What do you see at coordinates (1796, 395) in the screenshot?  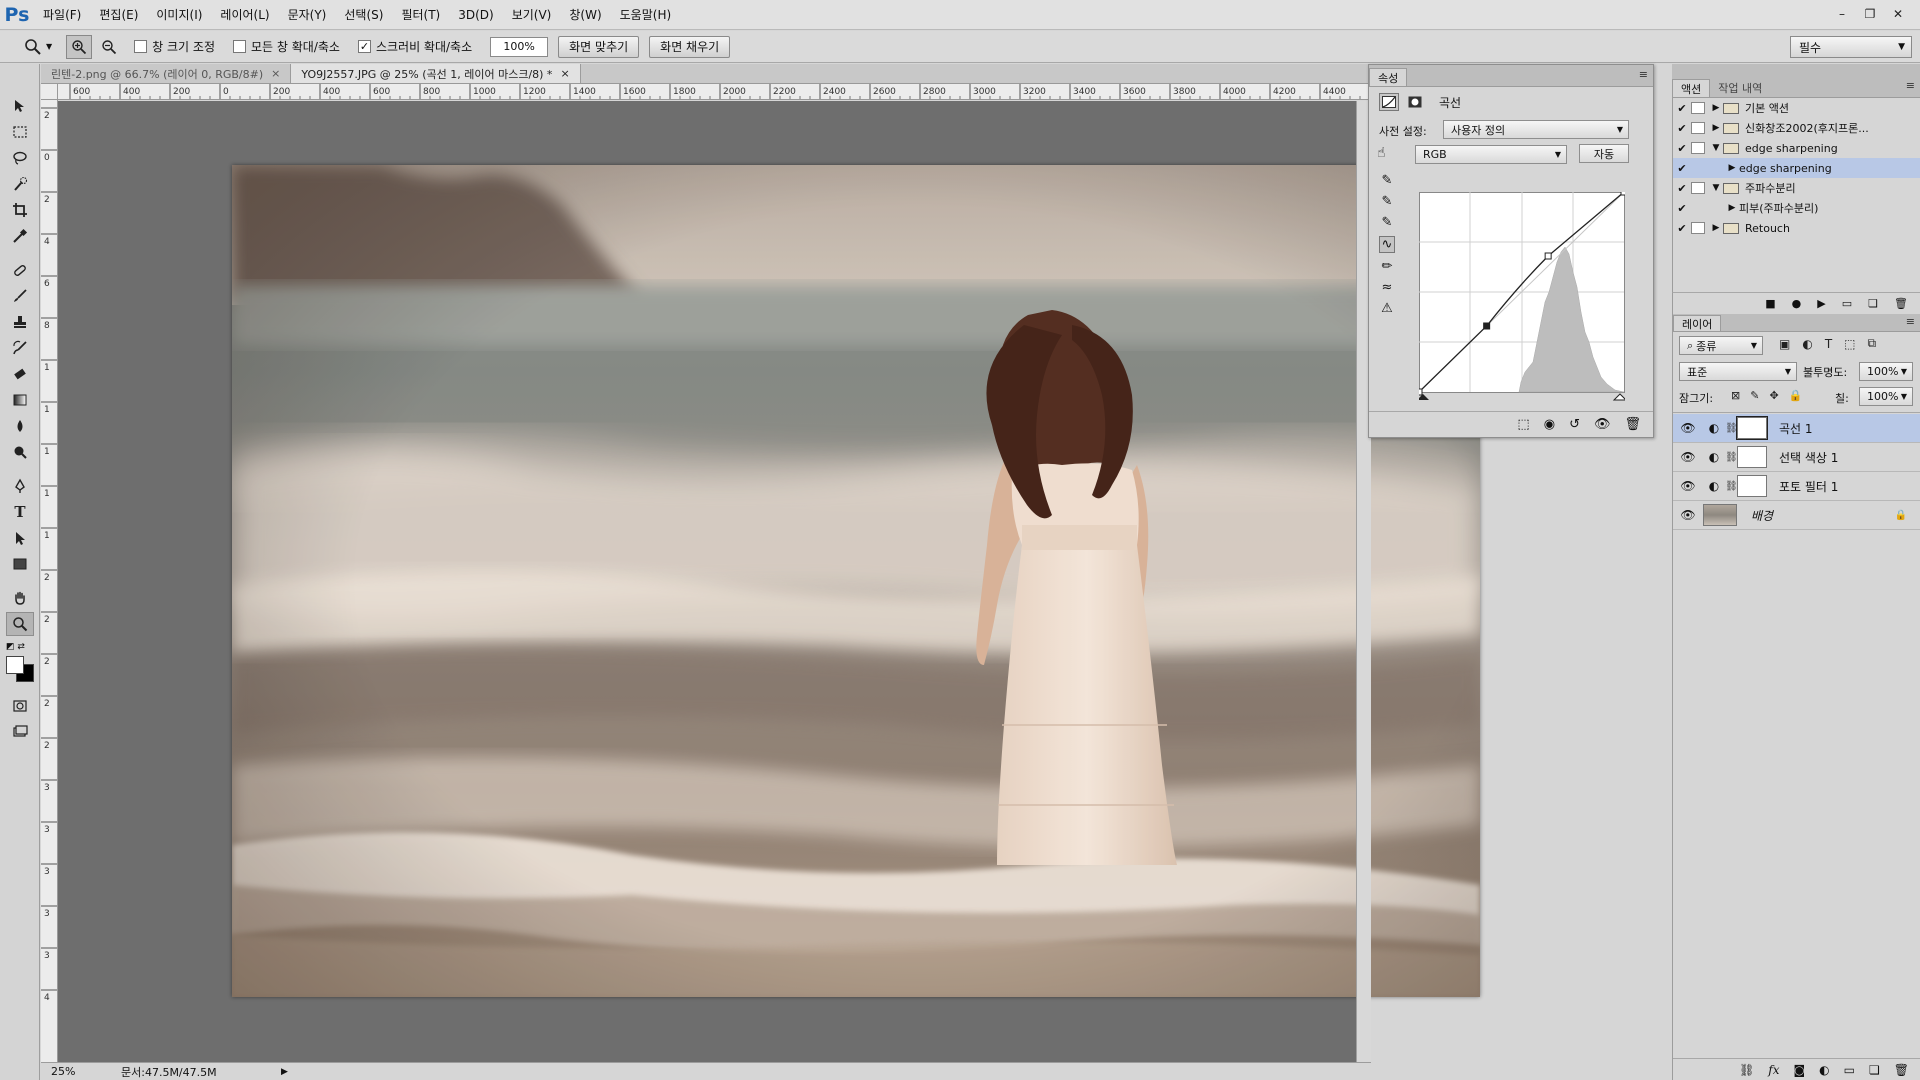 I see `lock-all-icon: 🔒` at bounding box center [1796, 395].